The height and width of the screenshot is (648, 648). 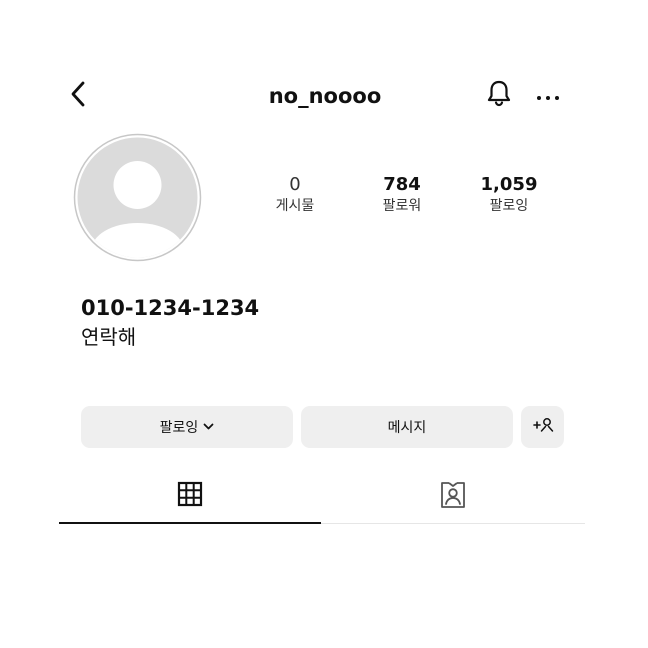 I want to click on add-person-icon, so click(x=543, y=427).